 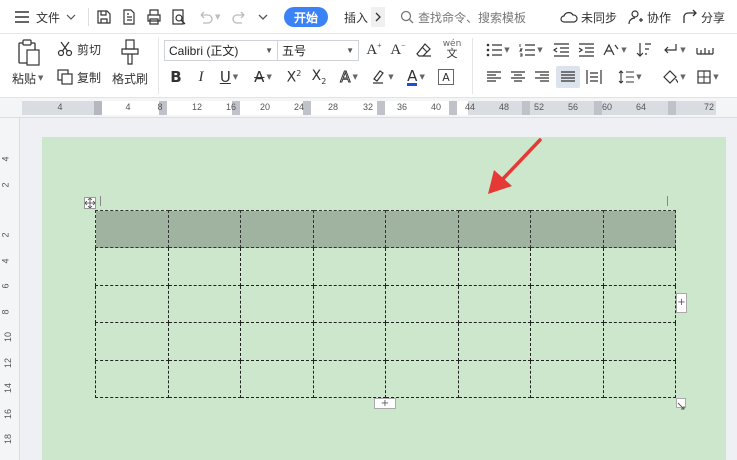 What do you see at coordinates (681, 303) in the screenshot?
I see `add-column-button: +` at bounding box center [681, 303].